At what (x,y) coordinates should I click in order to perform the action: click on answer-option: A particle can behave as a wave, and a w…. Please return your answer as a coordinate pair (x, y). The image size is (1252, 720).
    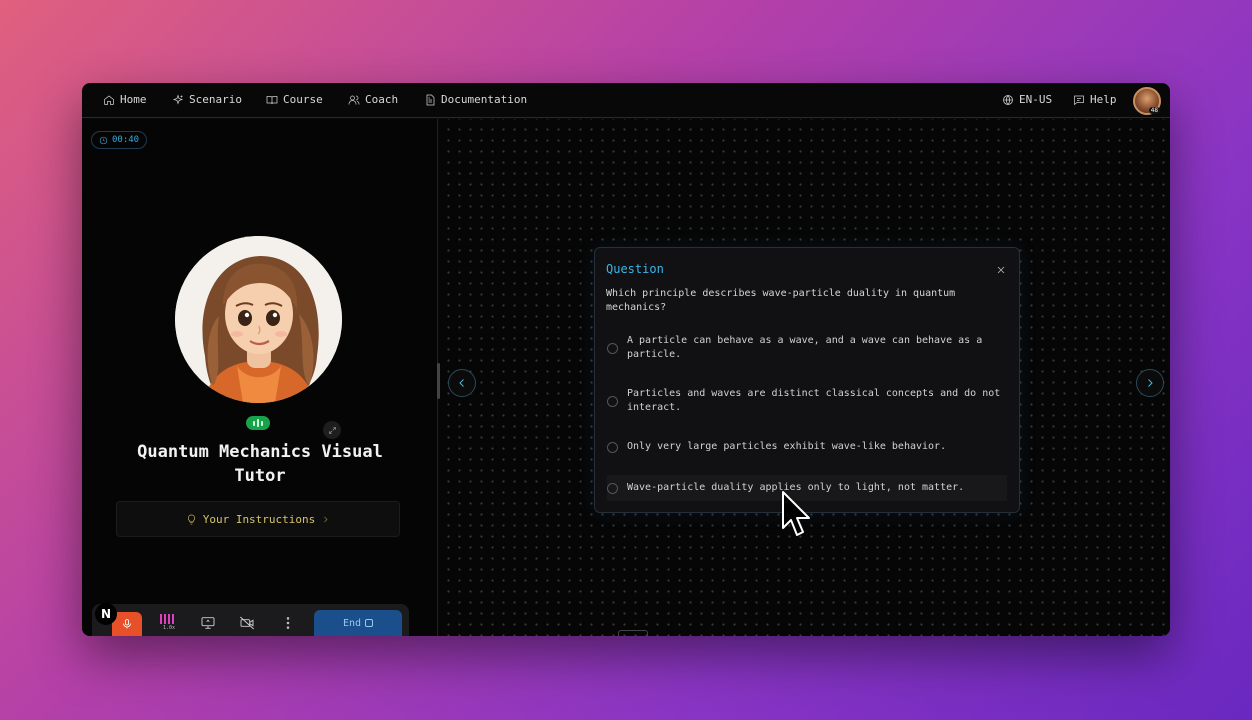
    Looking at the image, I should click on (807, 348).